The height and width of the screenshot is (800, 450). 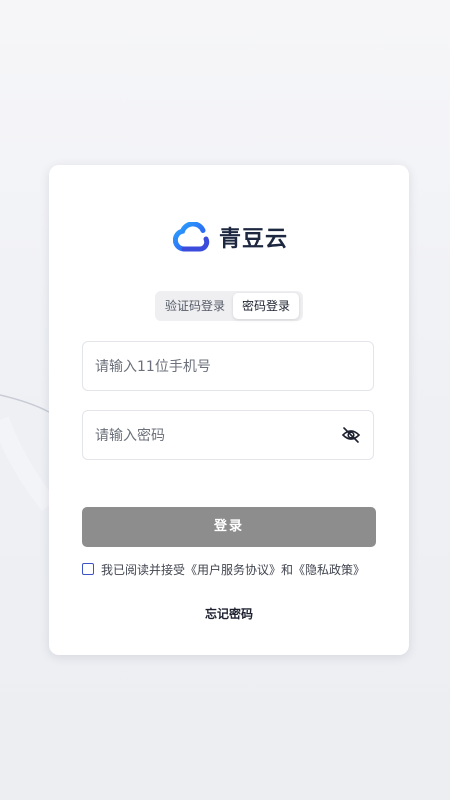 What do you see at coordinates (195, 306) in the screenshot?
I see `tab-sms-login: 验证码登录` at bounding box center [195, 306].